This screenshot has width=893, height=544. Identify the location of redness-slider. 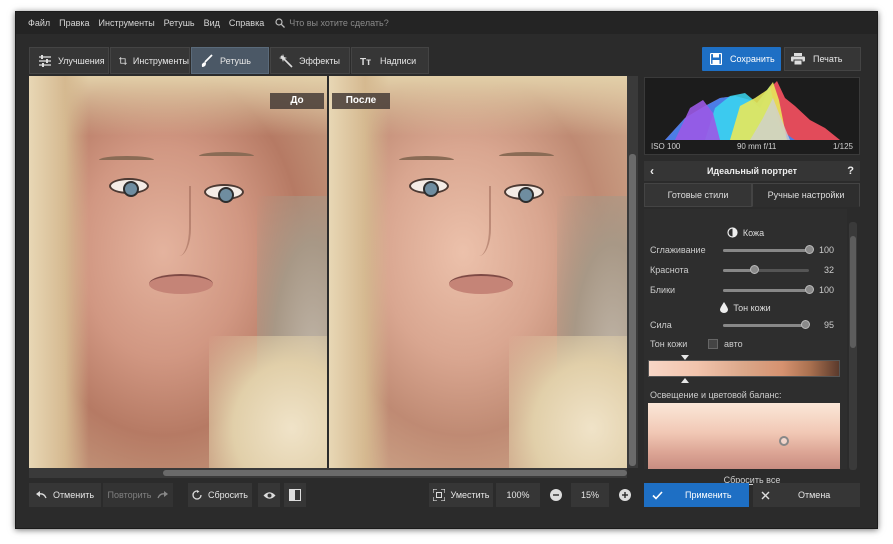
(766, 270).